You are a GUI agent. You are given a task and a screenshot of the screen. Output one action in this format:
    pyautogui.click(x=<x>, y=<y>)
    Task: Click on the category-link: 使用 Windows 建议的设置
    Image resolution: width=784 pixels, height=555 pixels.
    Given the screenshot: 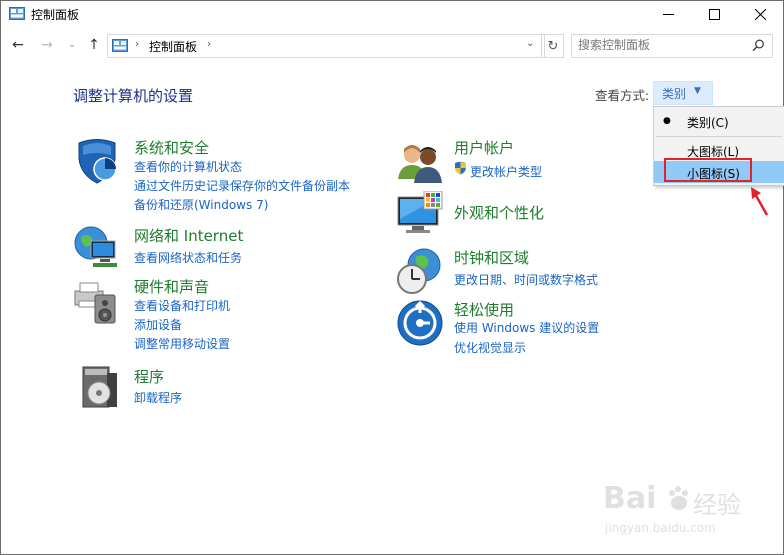 What is the action you would take?
    pyautogui.click(x=526, y=327)
    